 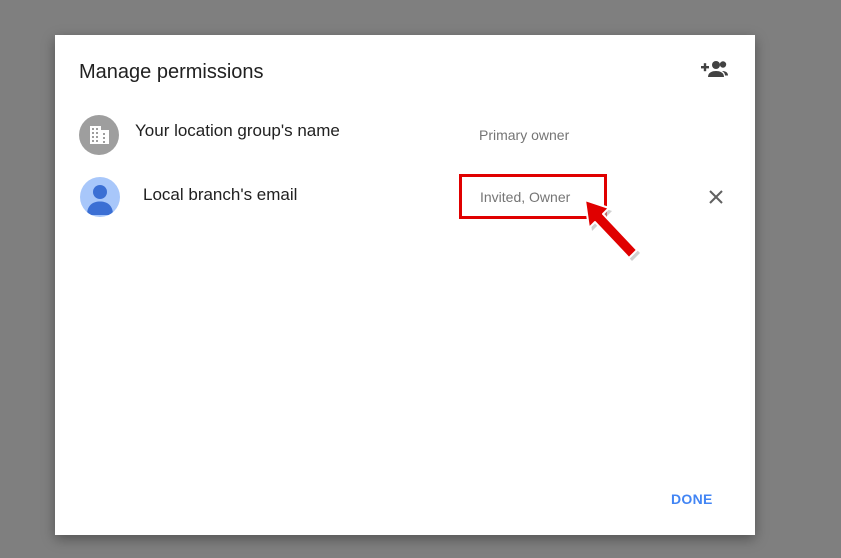 I want to click on building-icon, so click(x=99, y=135).